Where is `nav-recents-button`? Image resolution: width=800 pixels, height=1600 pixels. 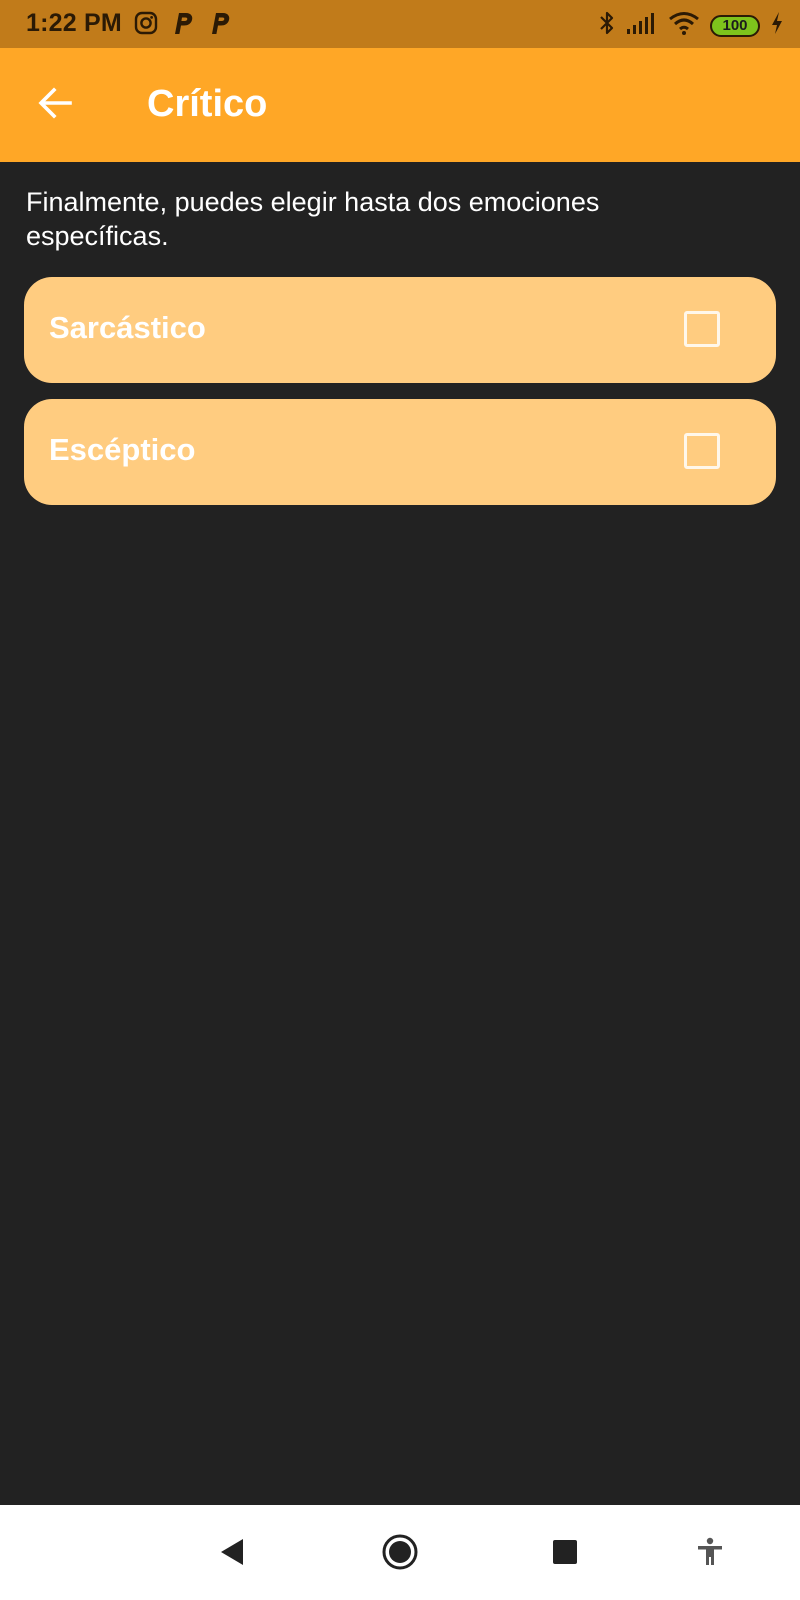
nav-recents-button is located at coordinates (565, 1554).